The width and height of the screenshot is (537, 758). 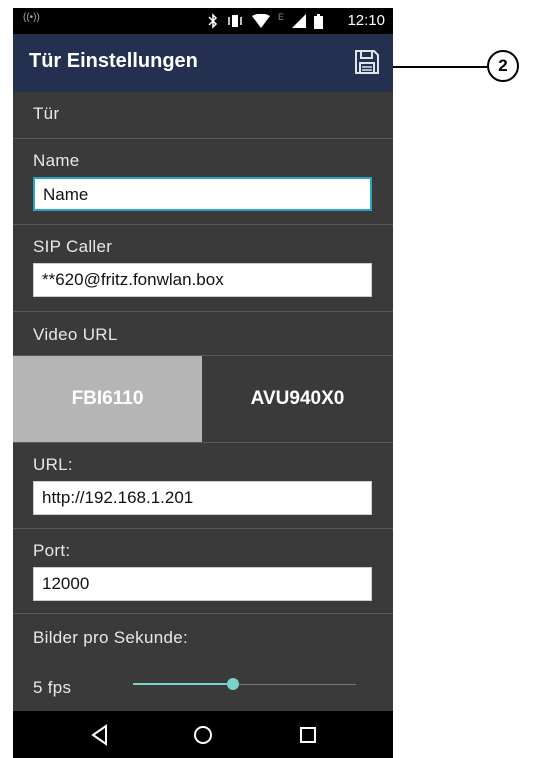 What do you see at coordinates (202, 584) in the screenshot?
I see `port-input: 12000` at bounding box center [202, 584].